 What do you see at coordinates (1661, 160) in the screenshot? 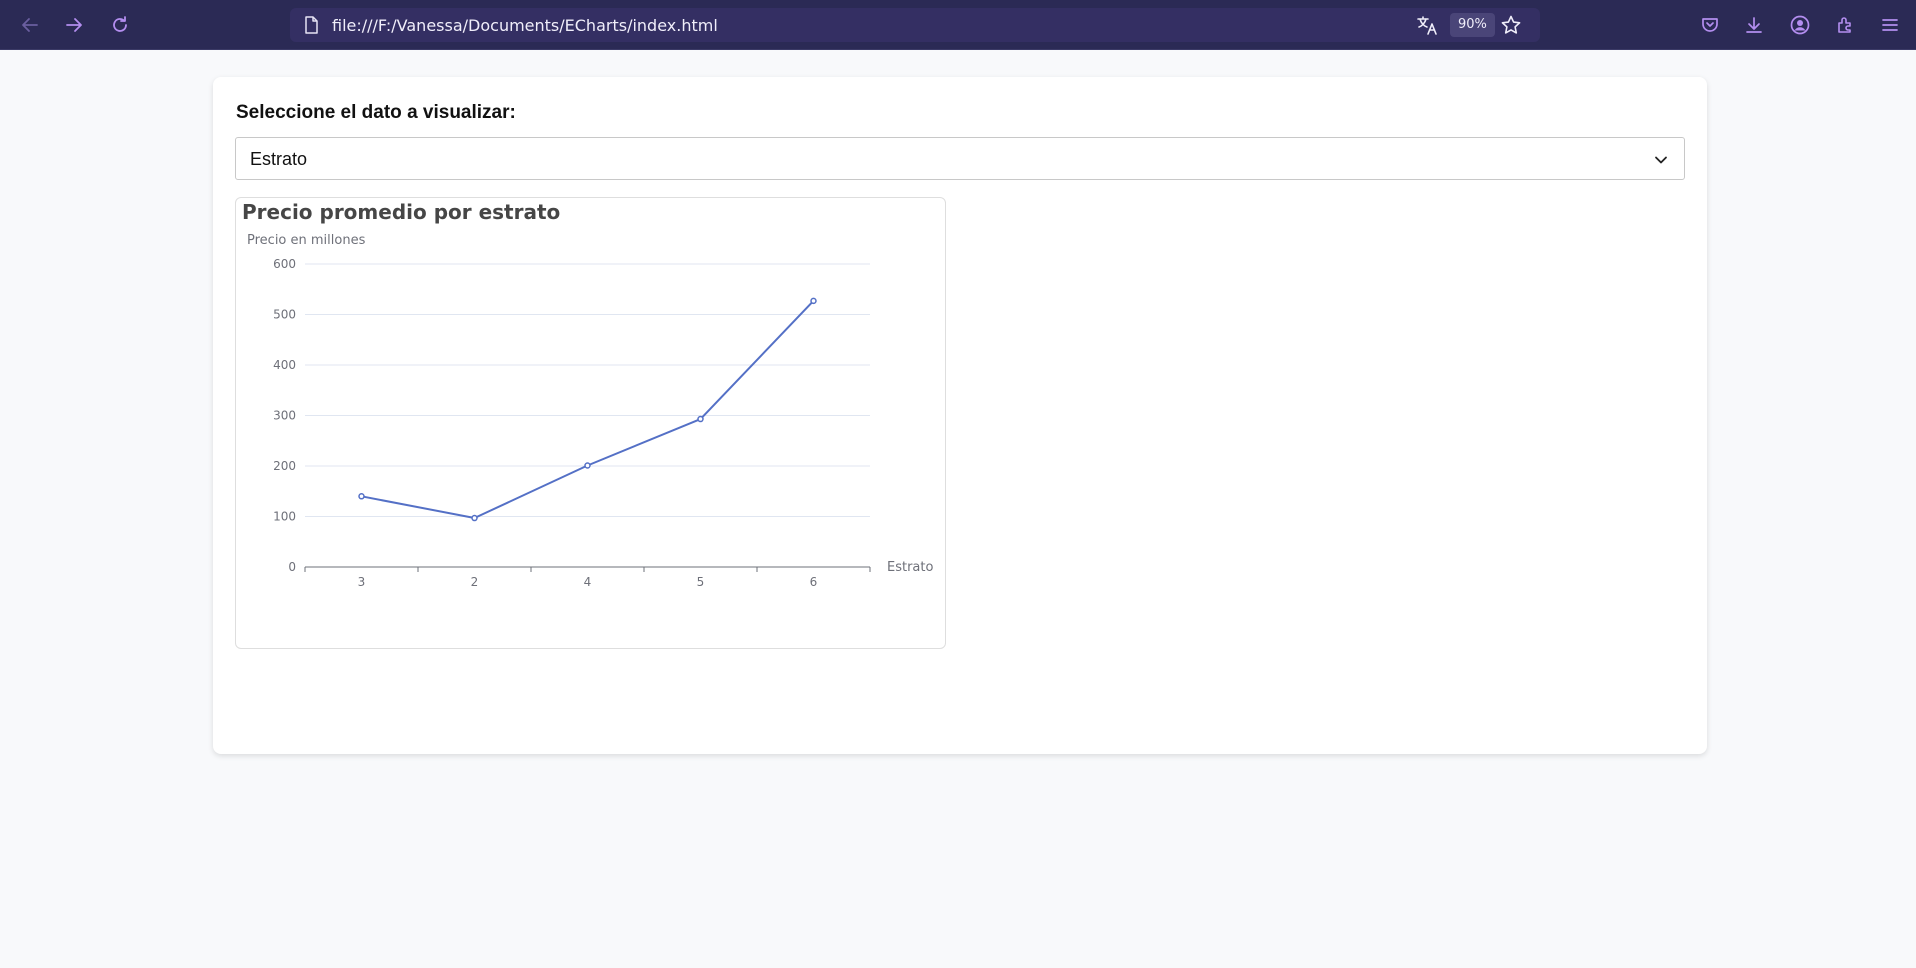
I see `chevron-down-icon` at bounding box center [1661, 160].